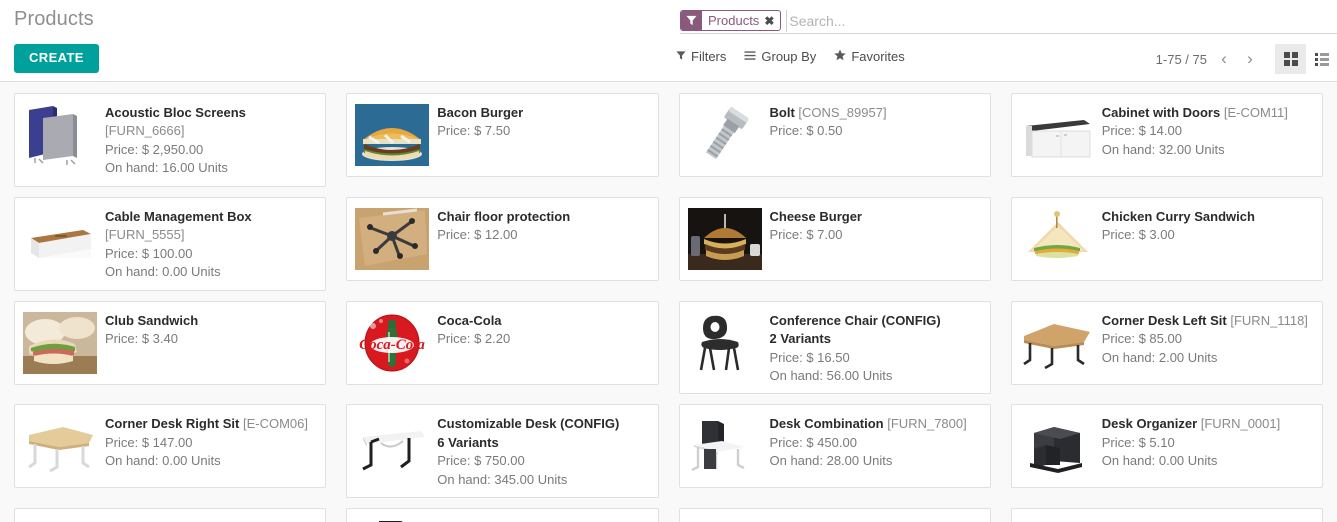 The image size is (1337, 522). Describe the element at coordinates (855, 321) in the screenshot. I see `product-name: Conference Chair (CONFIG)` at that location.